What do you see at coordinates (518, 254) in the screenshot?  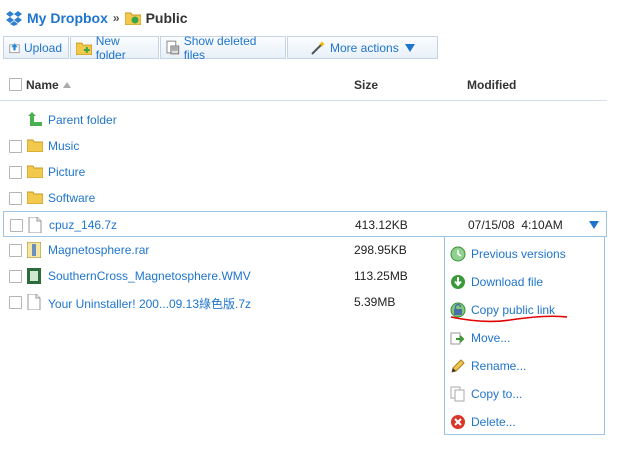 I see `menu-item-label: Previous versions` at bounding box center [518, 254].